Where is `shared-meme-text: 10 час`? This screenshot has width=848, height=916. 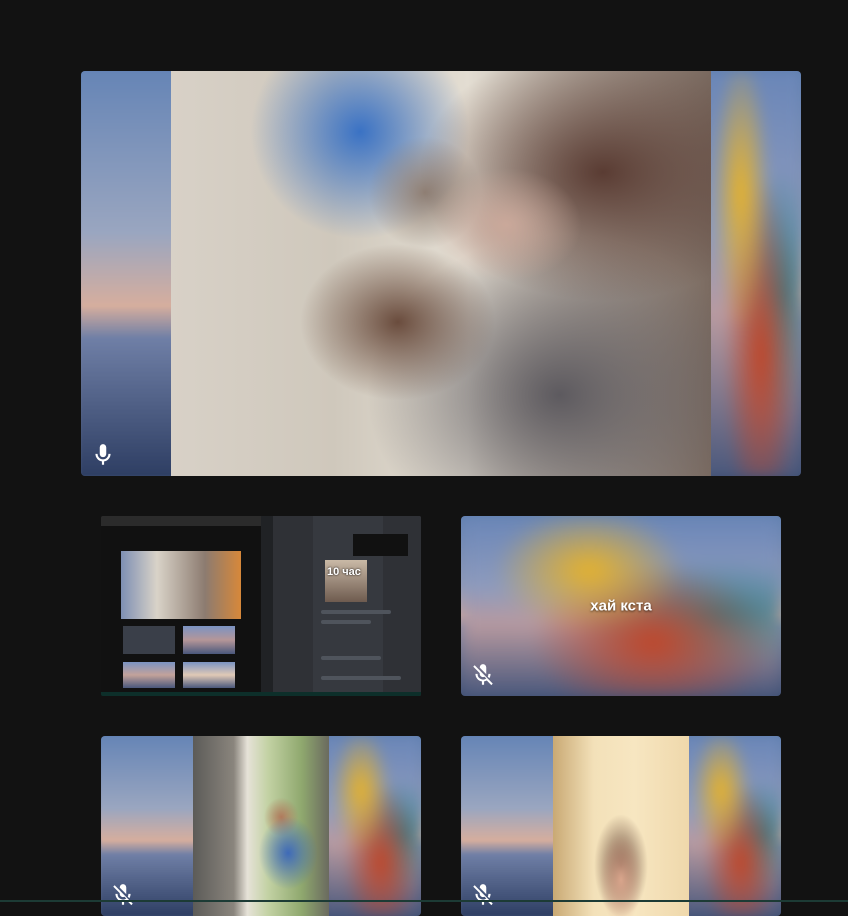
shared-meme-text: 10 час is located at coordinates (344, 572).